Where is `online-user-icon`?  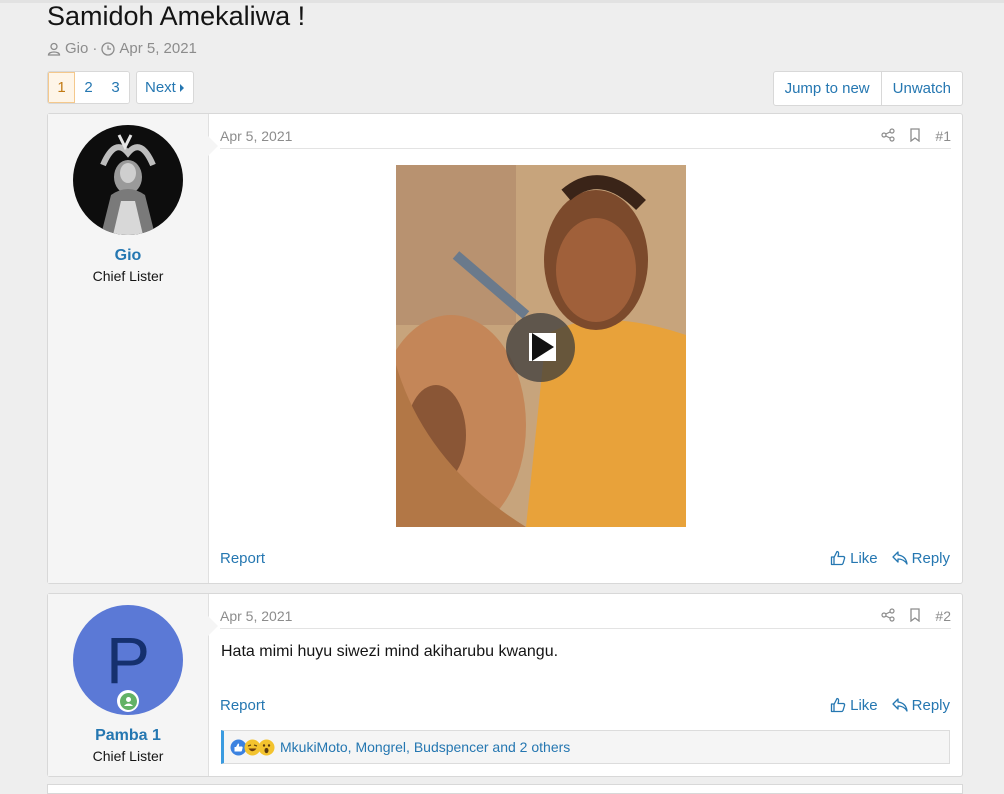 online-user-icon is located at coordinates (128, 701).